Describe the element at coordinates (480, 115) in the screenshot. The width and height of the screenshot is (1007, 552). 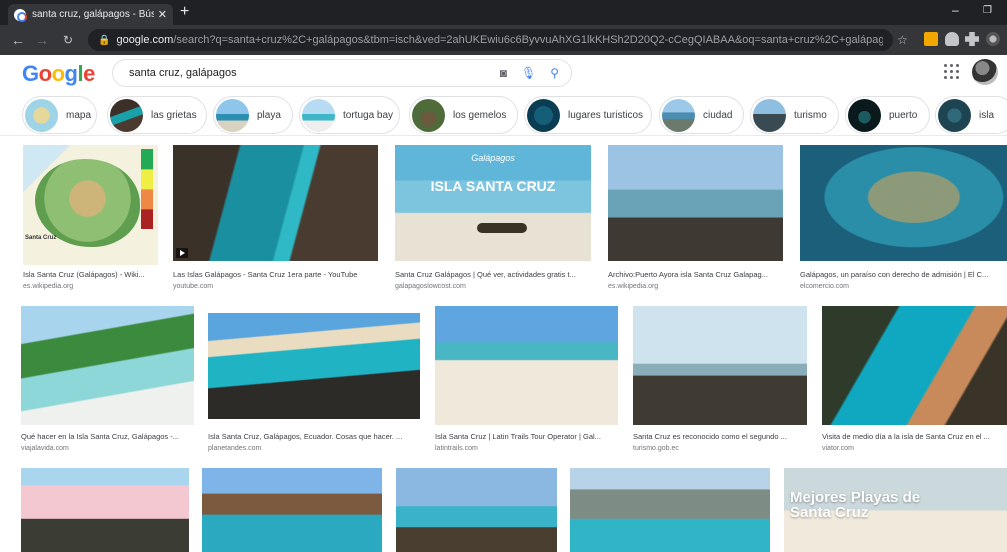
I see `chip-label: los gemelos` at that location.